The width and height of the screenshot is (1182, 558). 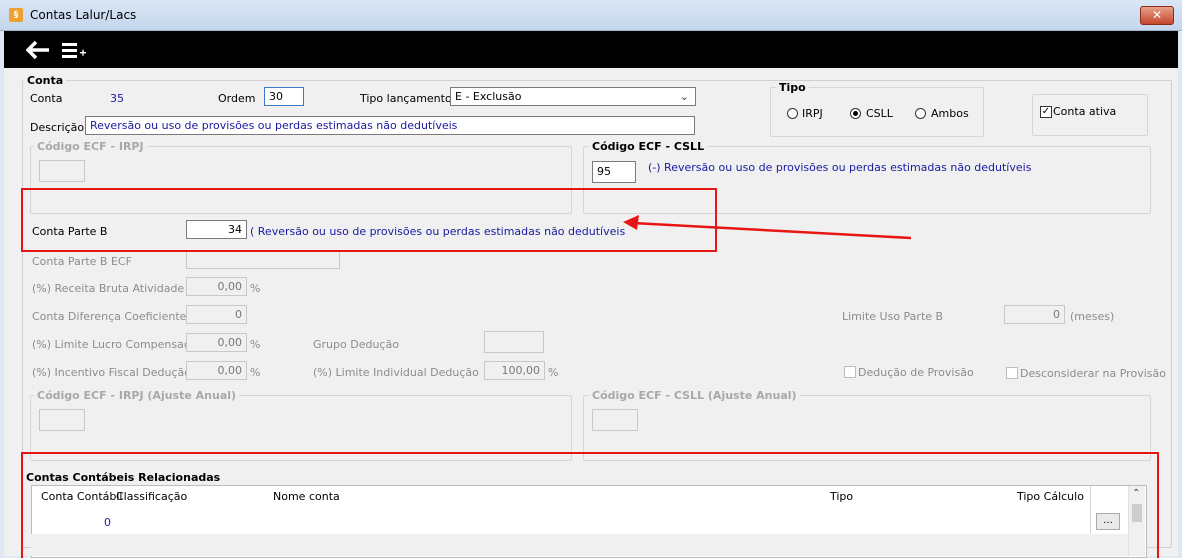 What do you see at coordinates (916, 372) in the screenshot?
I see `deducao-provisao-label: Dedução de Provisão` at bounding box center [916, 372].